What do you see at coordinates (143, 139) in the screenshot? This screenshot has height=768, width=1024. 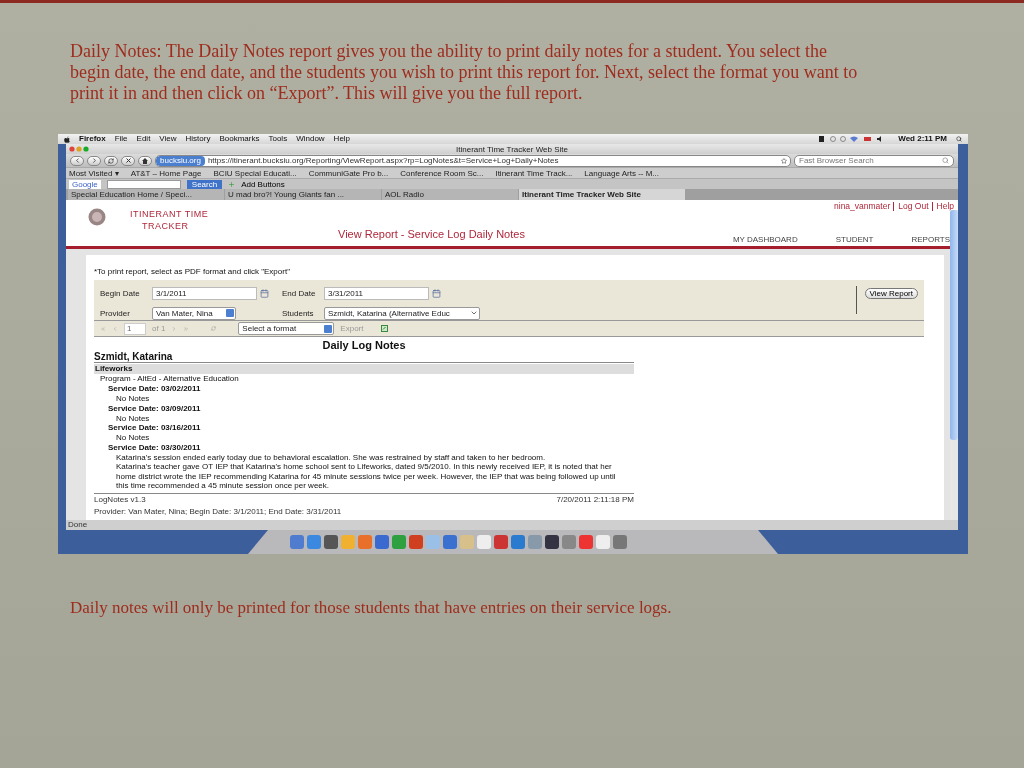 I see `menu-item: Edit` at bounding box center [143, 139].